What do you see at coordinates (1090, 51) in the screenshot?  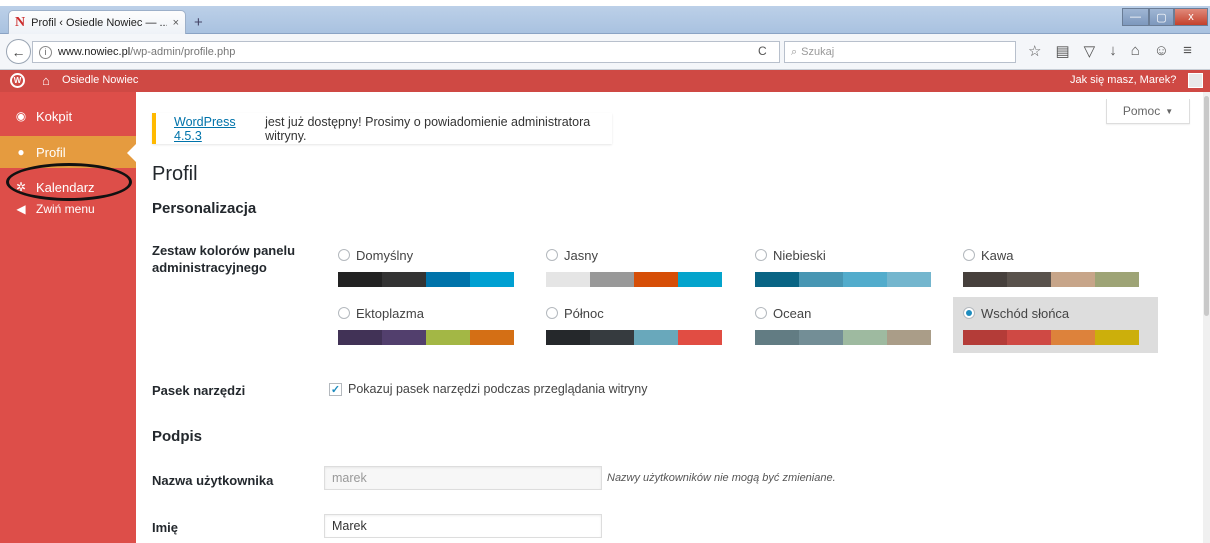 I see `pocket-icon: ▽` at bounding box center [1090, 51].